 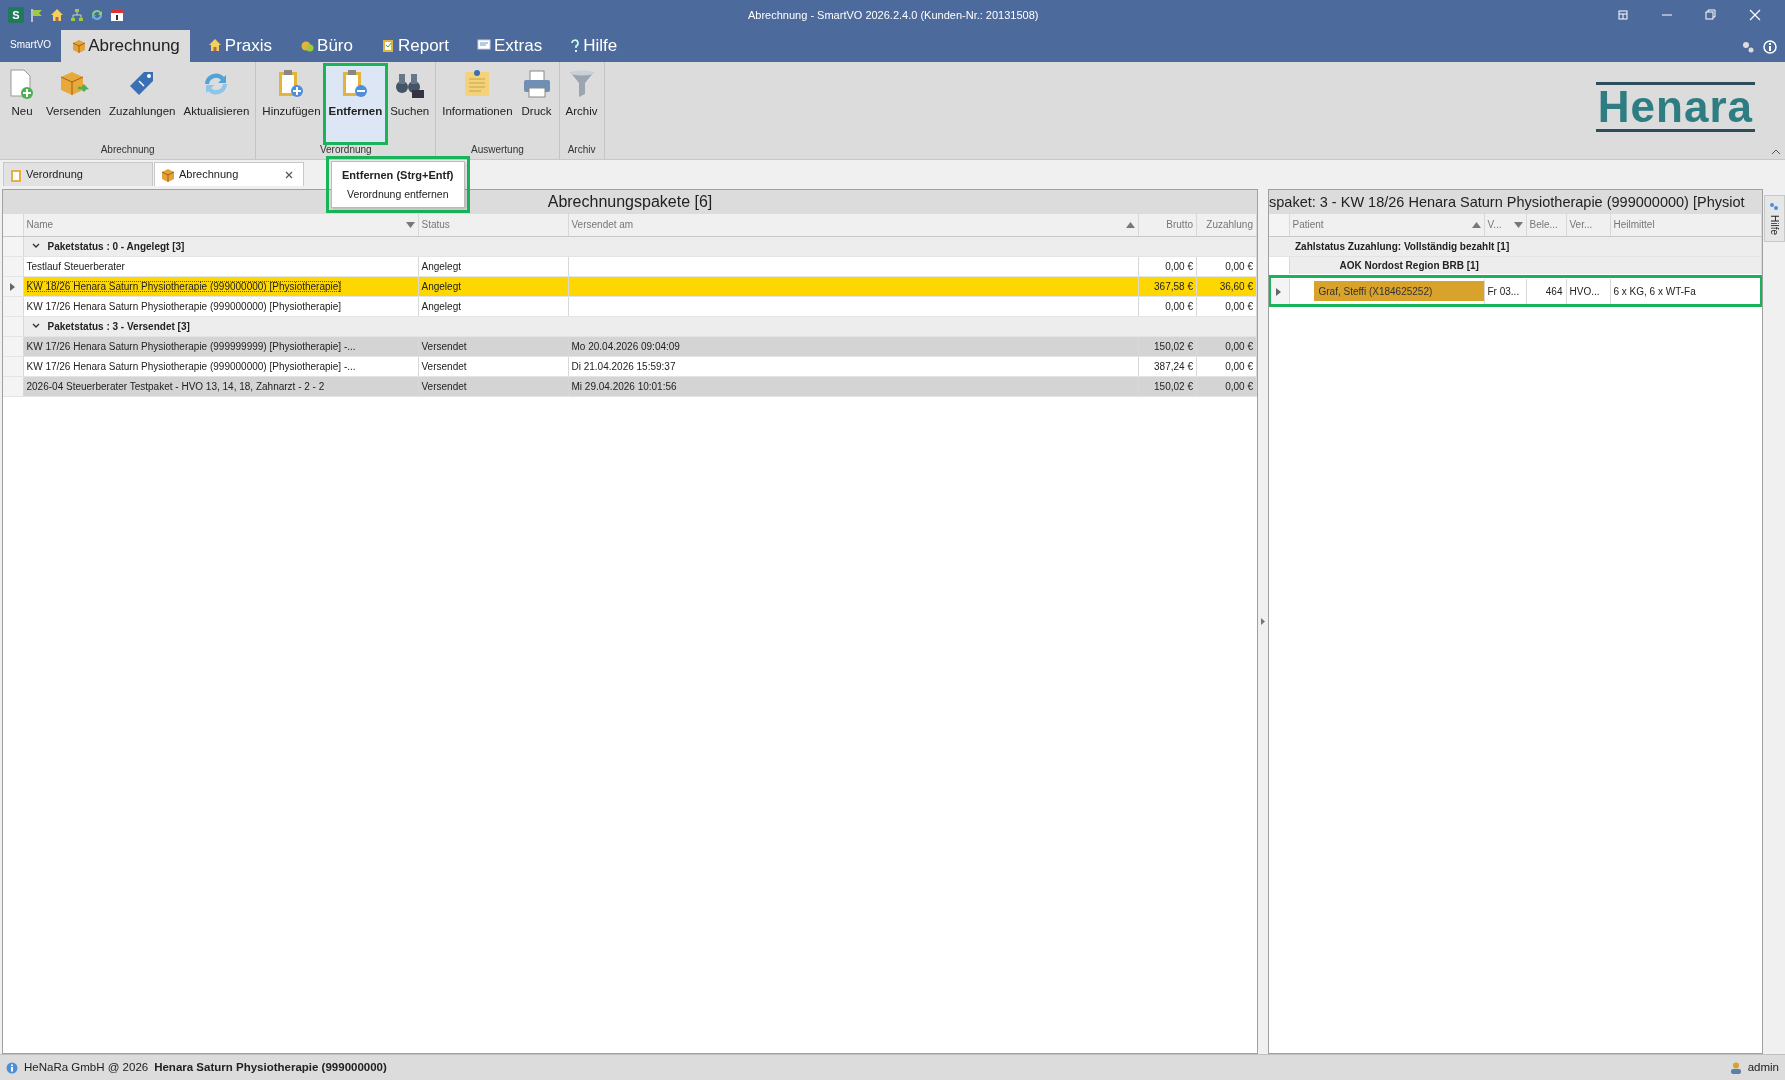 What do you see at coordinates (270, 1067) in the screenshot?
I see `practice-name: Henara Saturn Physiotherapie (999000000)` at bounding box center [270, 1067].